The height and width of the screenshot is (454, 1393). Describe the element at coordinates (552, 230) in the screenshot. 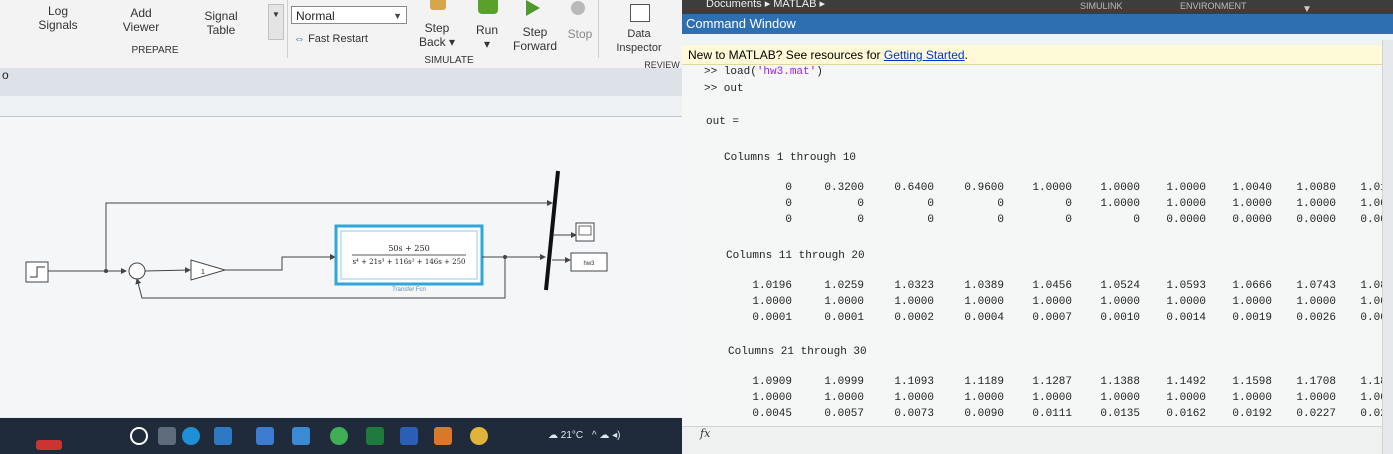

I see `mux-block` at that location.